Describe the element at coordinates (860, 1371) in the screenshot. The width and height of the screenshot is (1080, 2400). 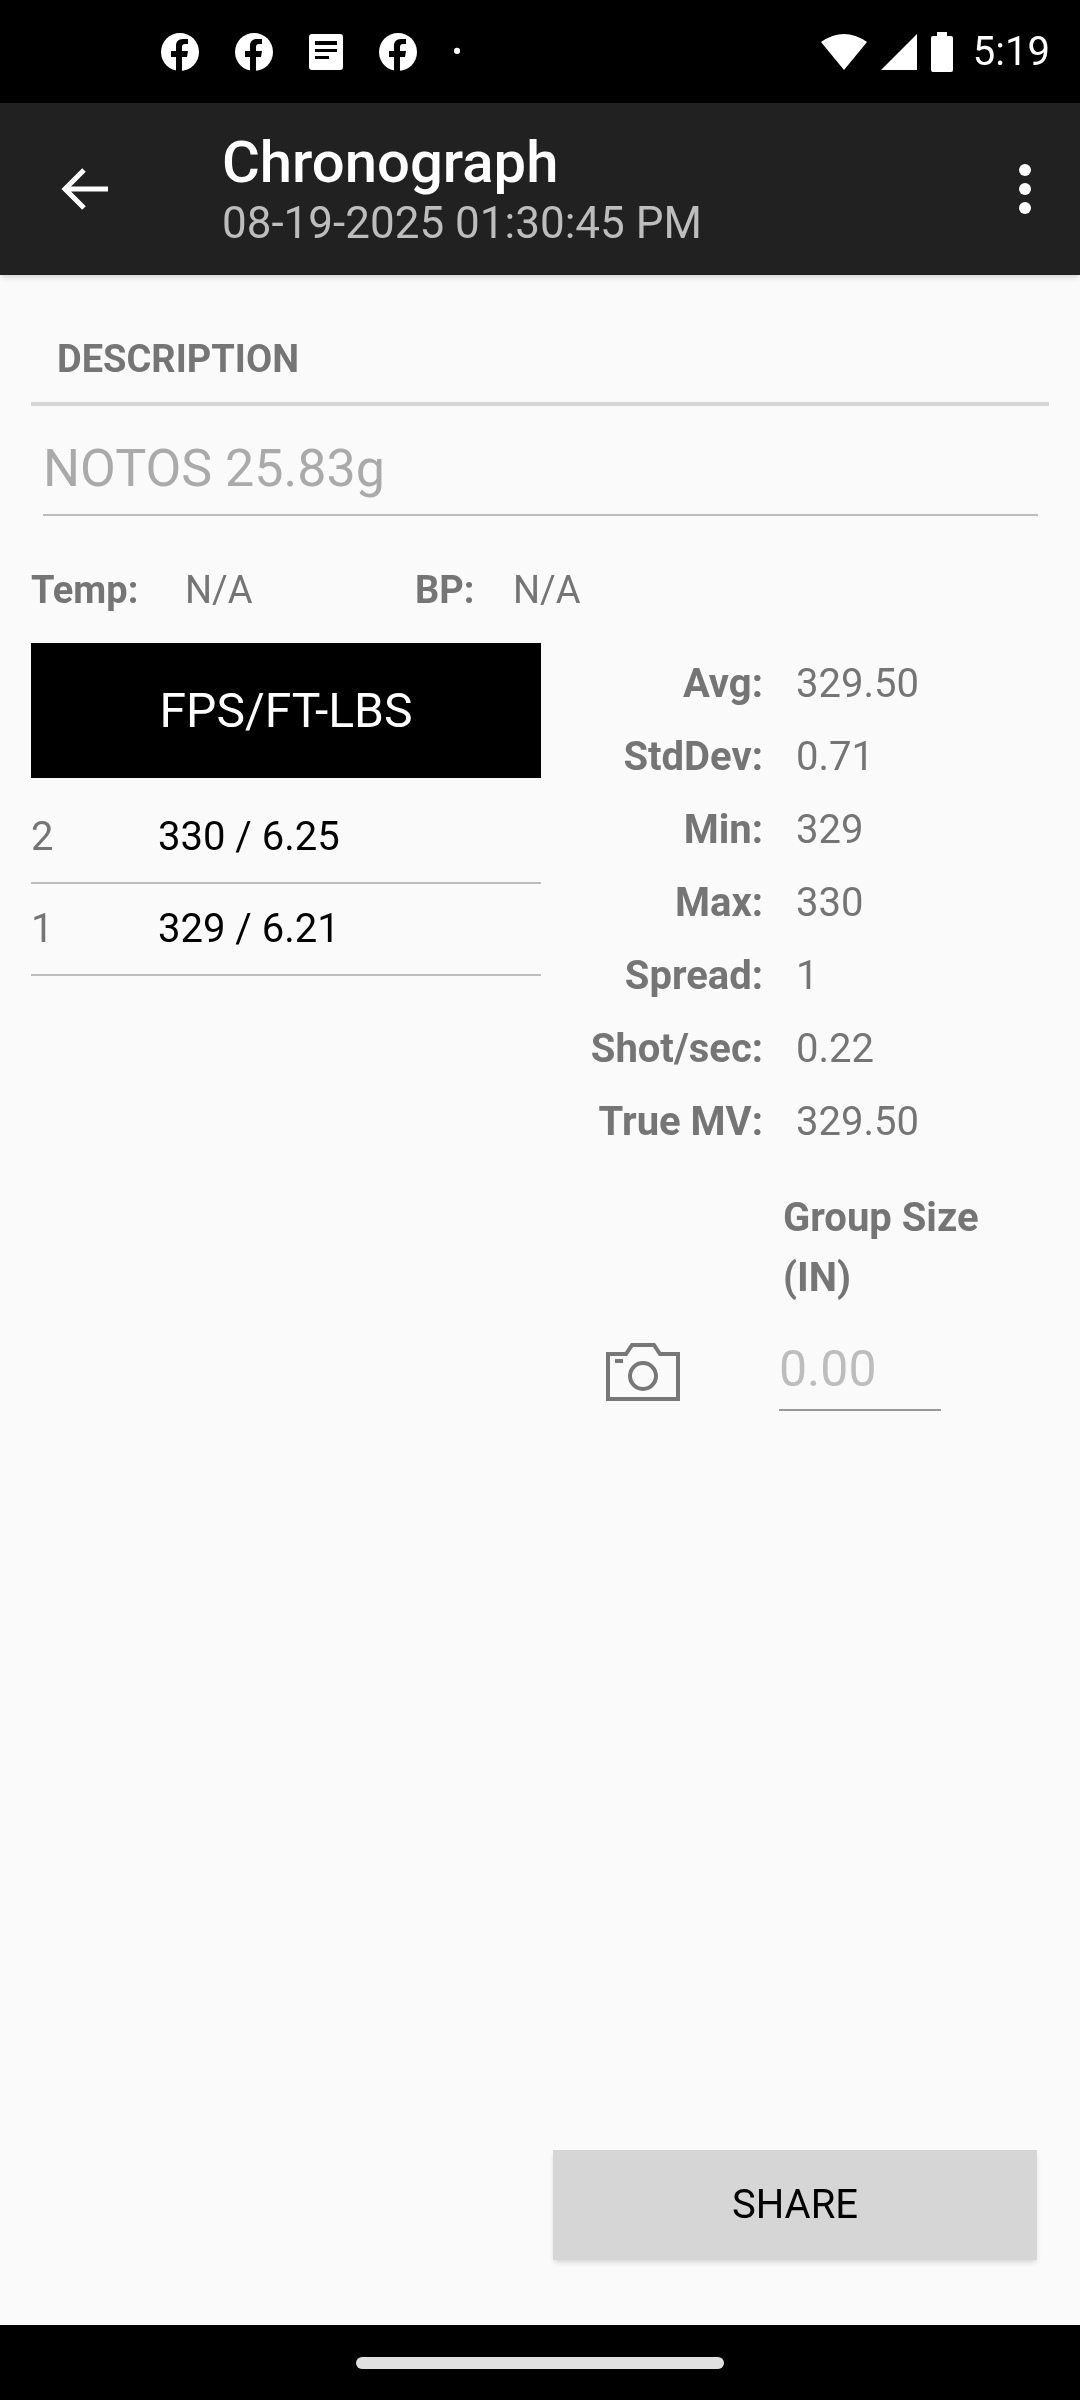
I see `group-size-field: 0.00` at that location.